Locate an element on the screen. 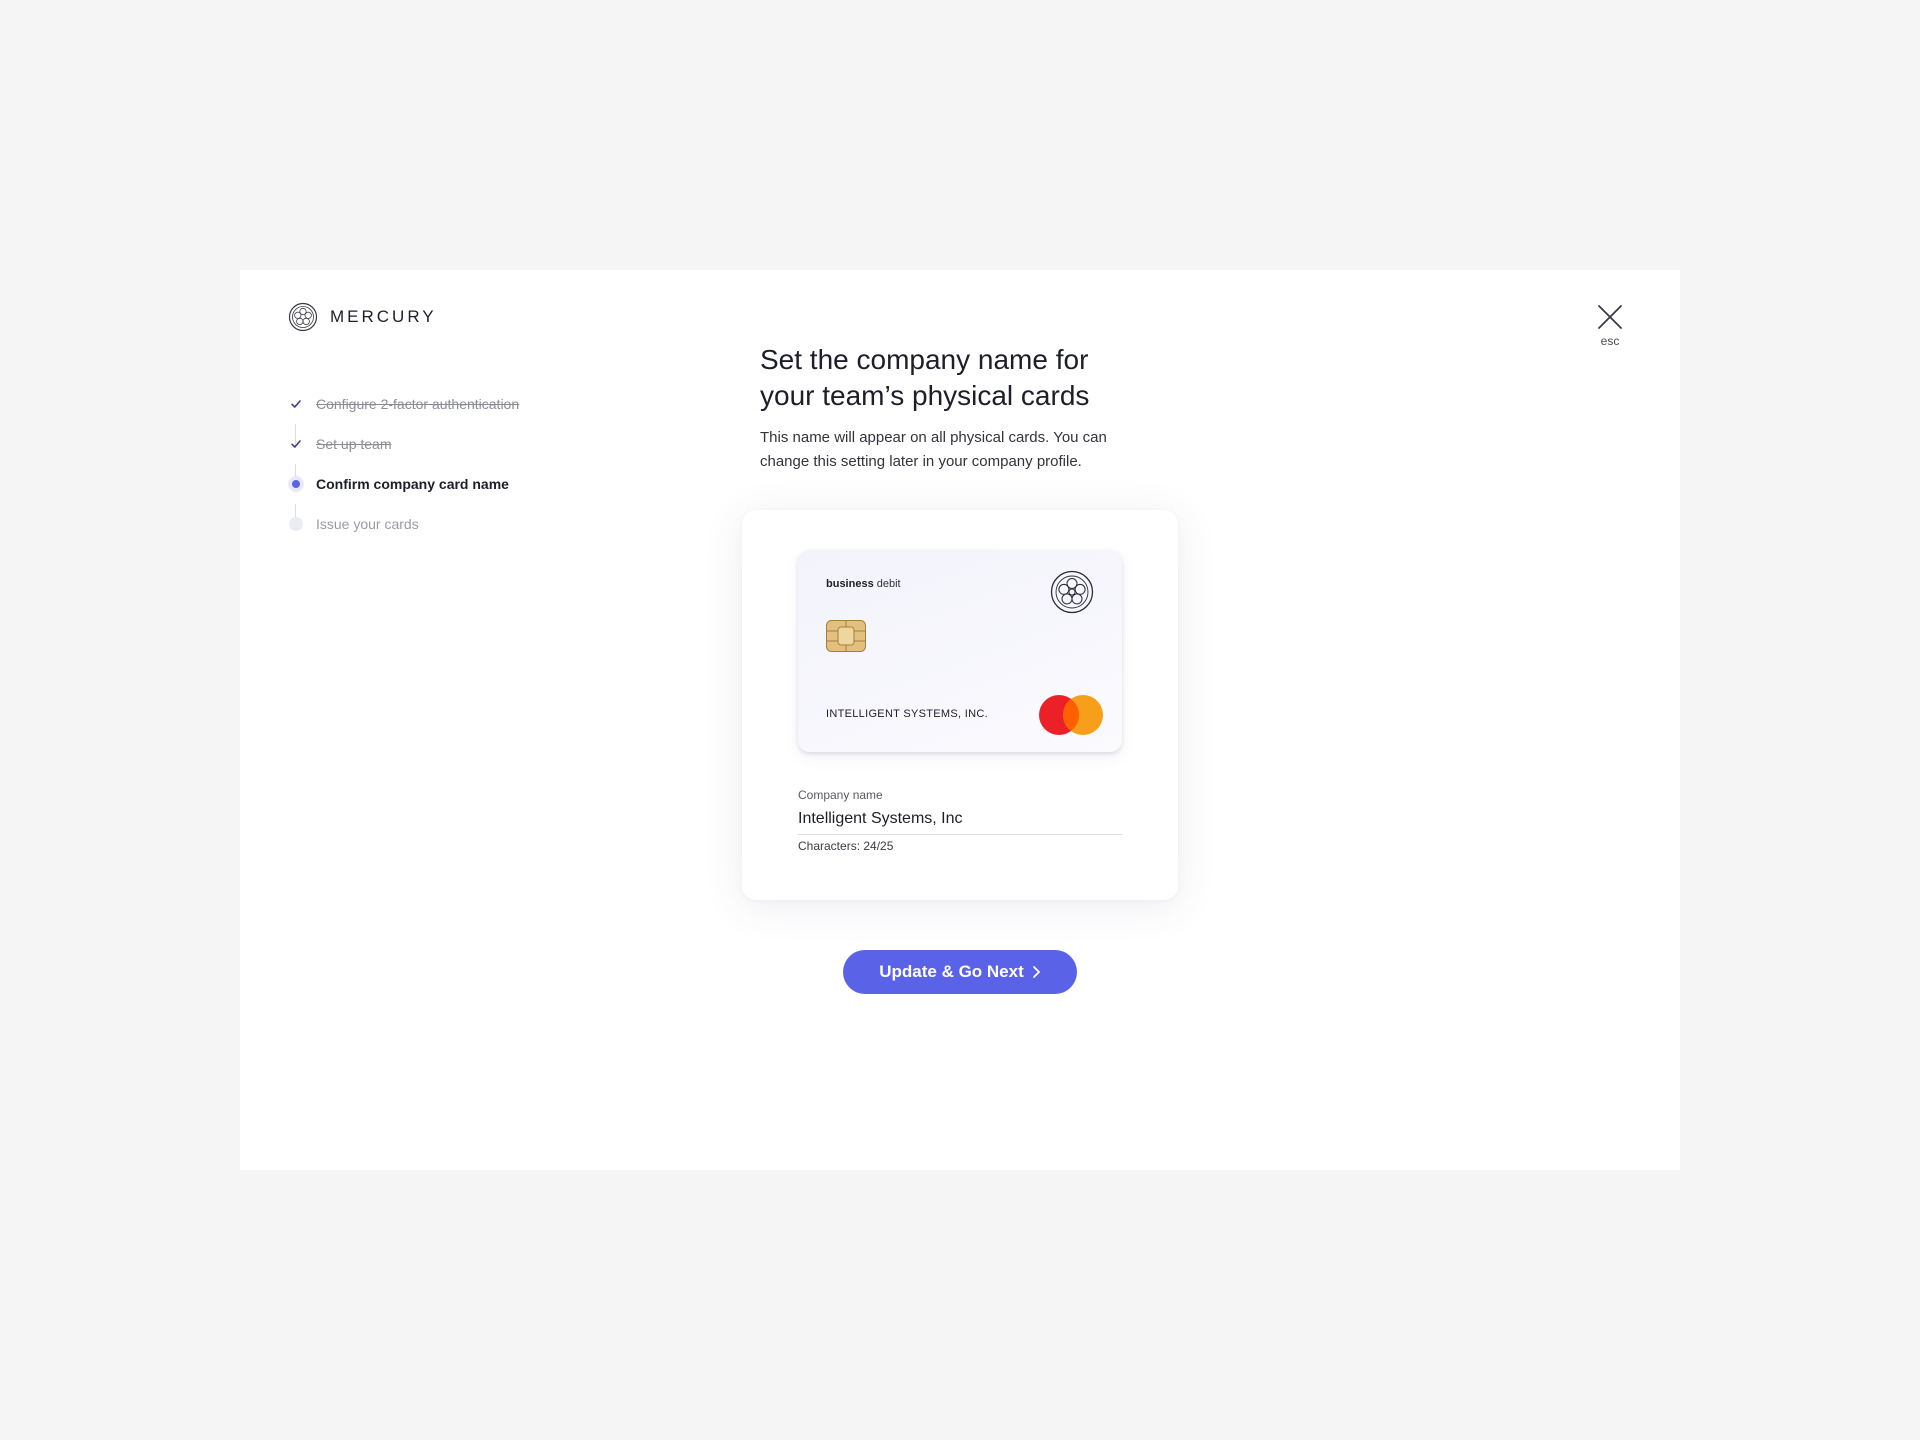 This screenshot has width=1920, height=1440. mastercard-logo-icon is located at coordinates (1071, 715).